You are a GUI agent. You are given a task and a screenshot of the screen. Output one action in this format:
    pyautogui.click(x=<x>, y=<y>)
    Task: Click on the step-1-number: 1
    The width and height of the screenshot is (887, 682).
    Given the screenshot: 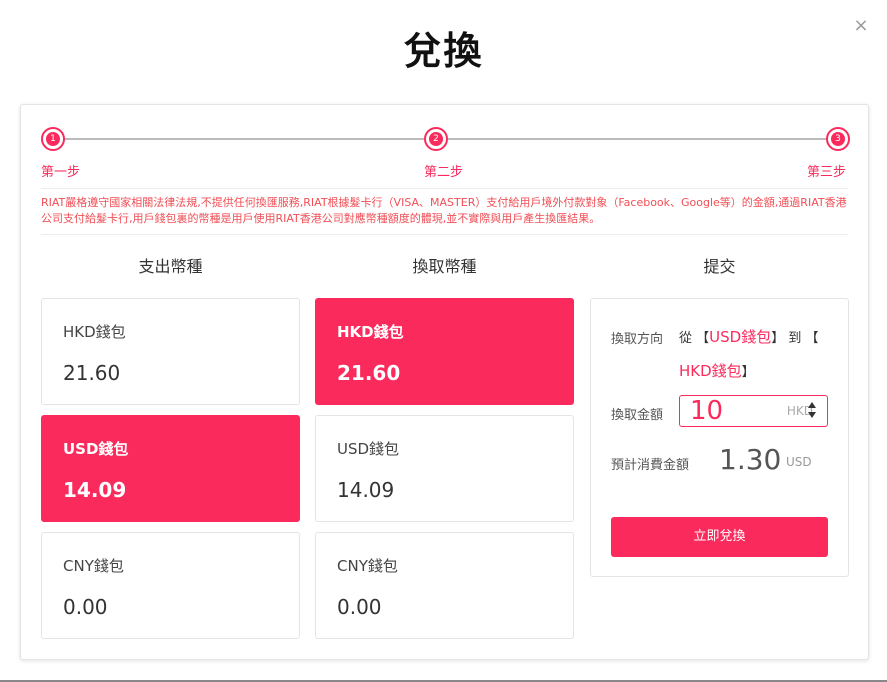 What is the action you would take?
    pyautogui.click(x=53, y=139)
    